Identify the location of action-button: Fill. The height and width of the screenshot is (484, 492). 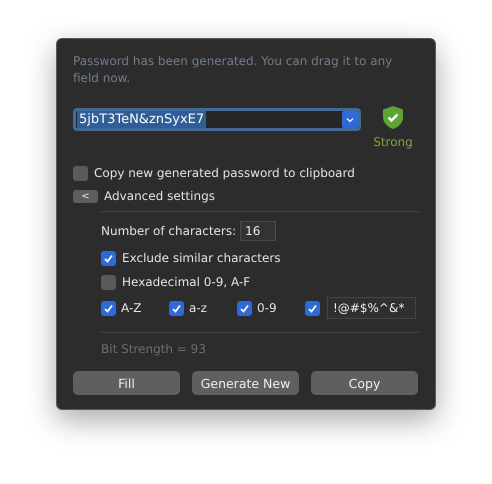
(126, 383).